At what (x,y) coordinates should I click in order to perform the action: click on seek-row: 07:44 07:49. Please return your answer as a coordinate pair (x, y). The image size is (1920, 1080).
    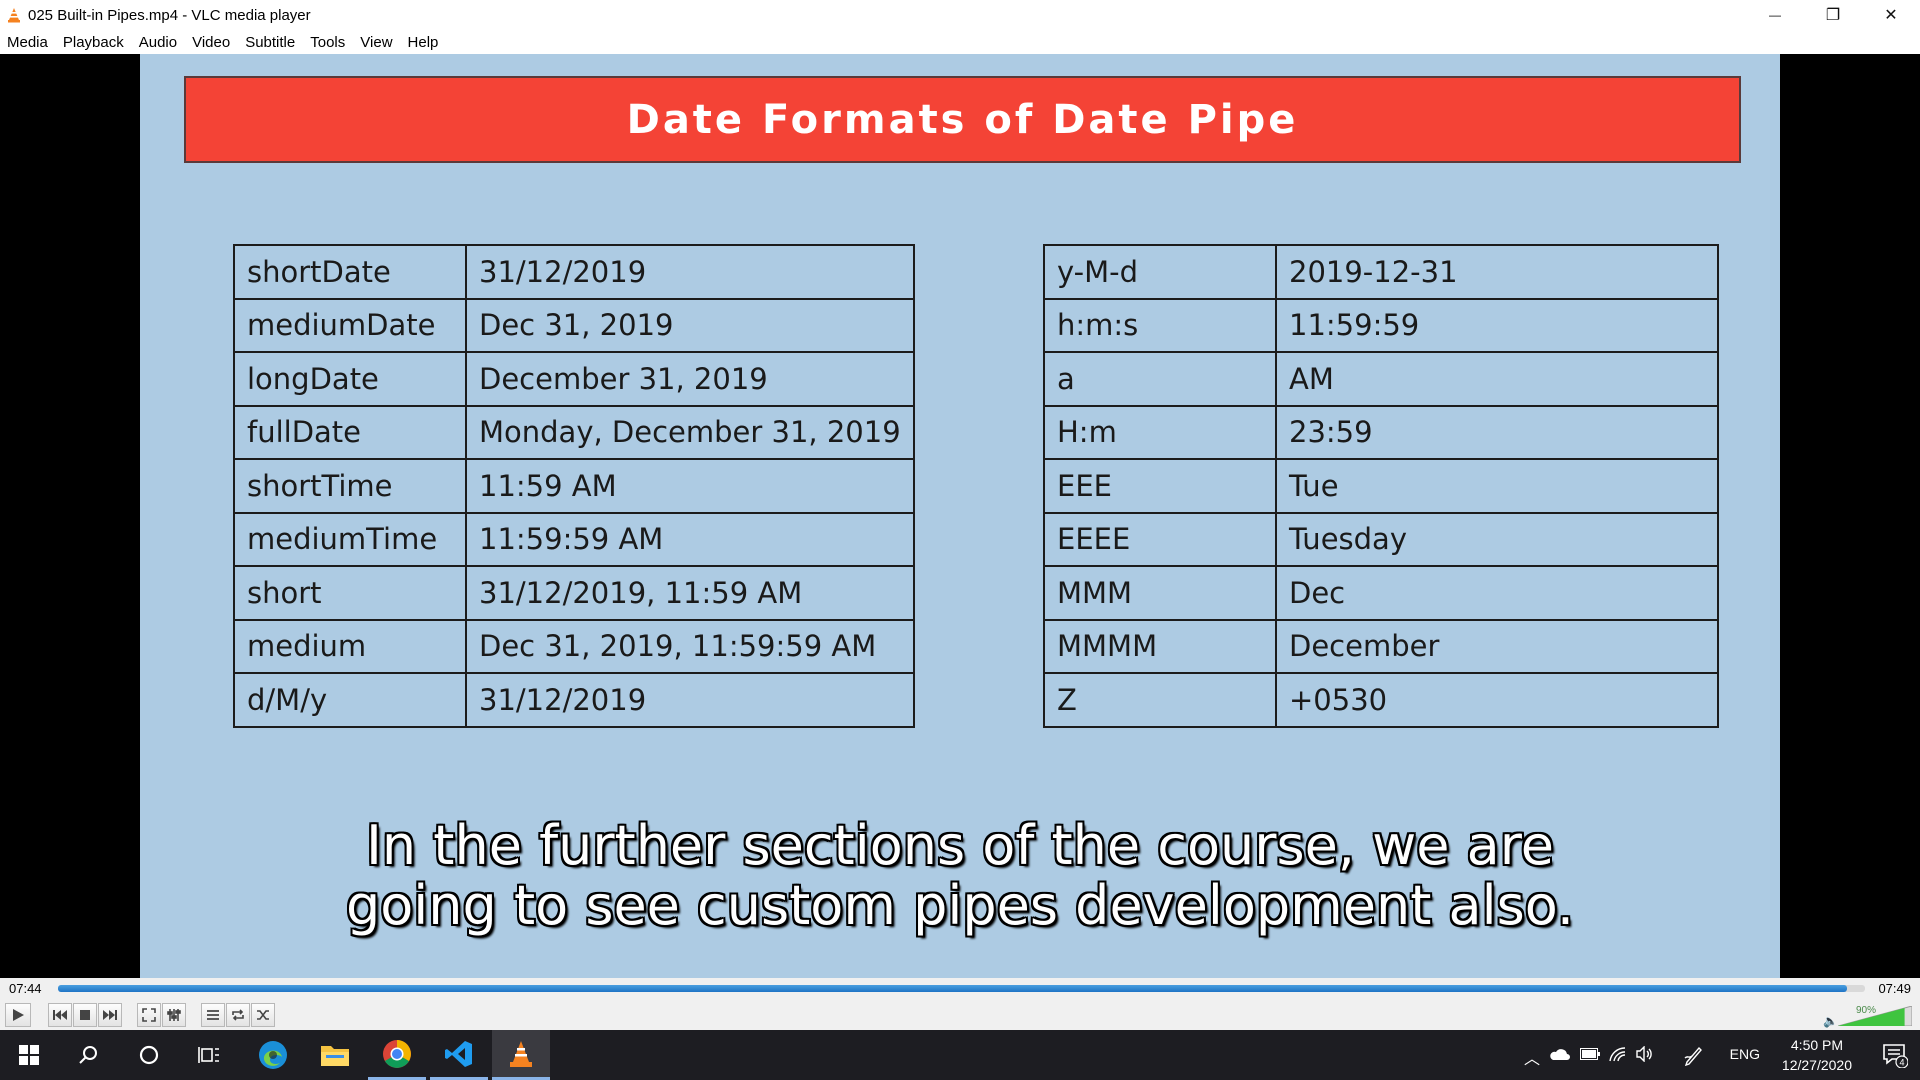
    Looking at the image, I should click on (960, 989).